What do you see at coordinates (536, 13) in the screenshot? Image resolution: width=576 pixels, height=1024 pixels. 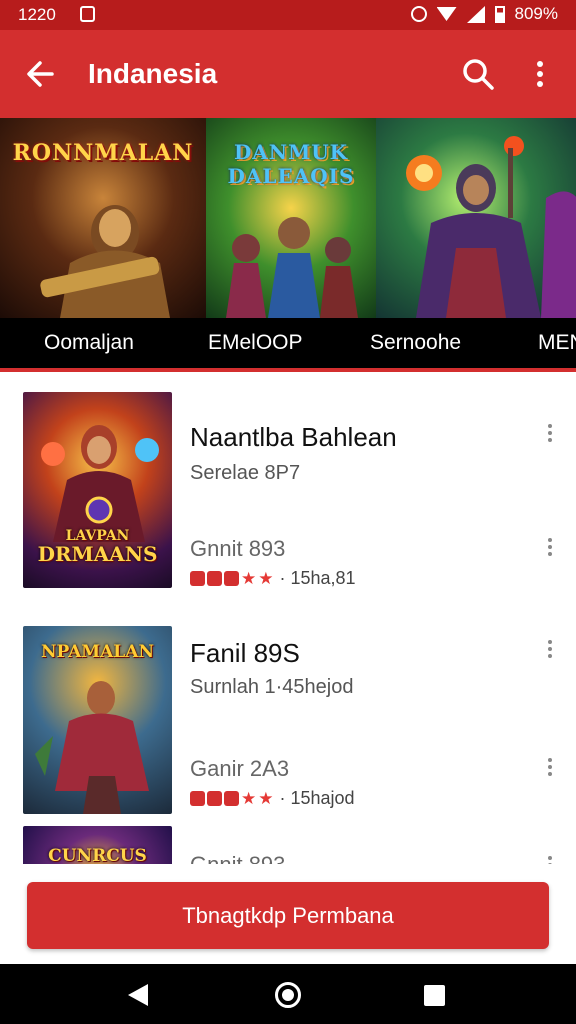 I see `battery-percent: 809%` at bounding box center [536, 13].